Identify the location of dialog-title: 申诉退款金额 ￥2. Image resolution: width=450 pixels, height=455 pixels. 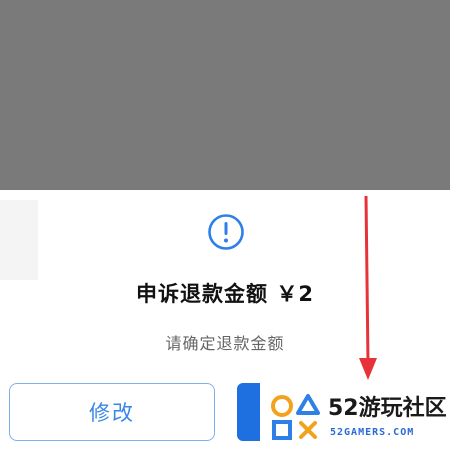
(225, 294).